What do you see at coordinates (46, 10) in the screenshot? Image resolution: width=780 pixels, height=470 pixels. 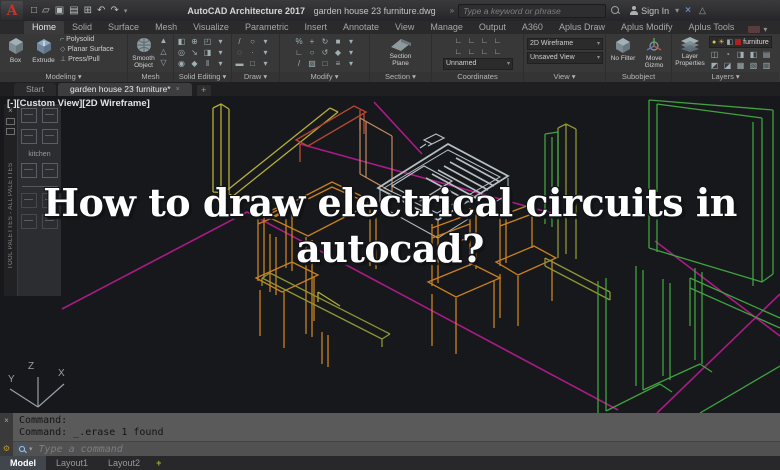 I see `open-file-icon: ▱` at bounding box center [46, 10].